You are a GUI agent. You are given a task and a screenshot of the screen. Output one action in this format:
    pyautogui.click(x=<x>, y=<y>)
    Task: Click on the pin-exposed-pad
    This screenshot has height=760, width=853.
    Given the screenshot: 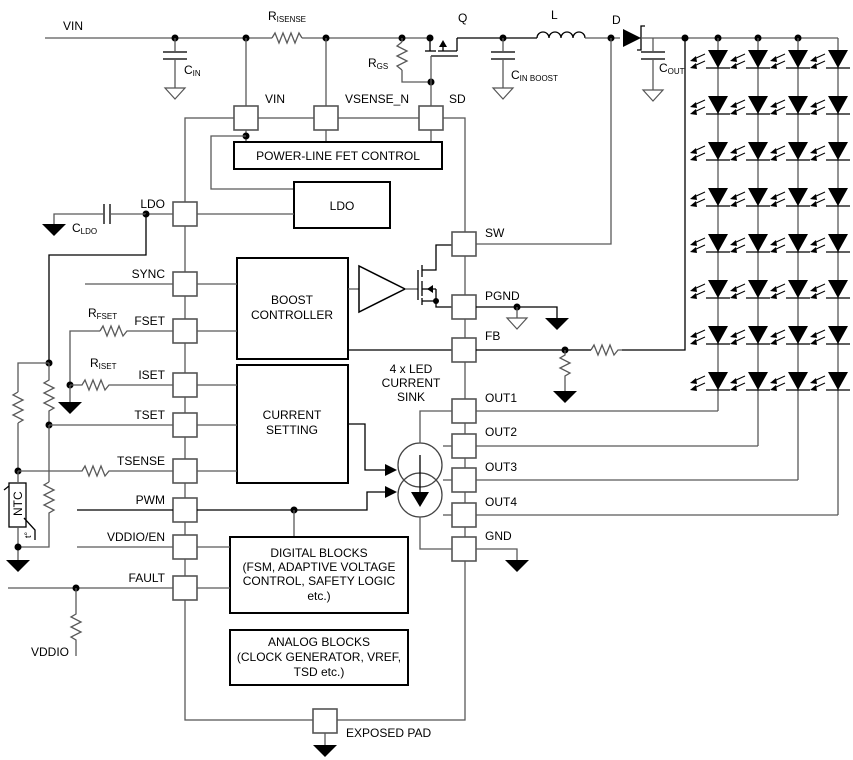 What is the action you would take?
    pyautogui.click(x=325, y=721)
    